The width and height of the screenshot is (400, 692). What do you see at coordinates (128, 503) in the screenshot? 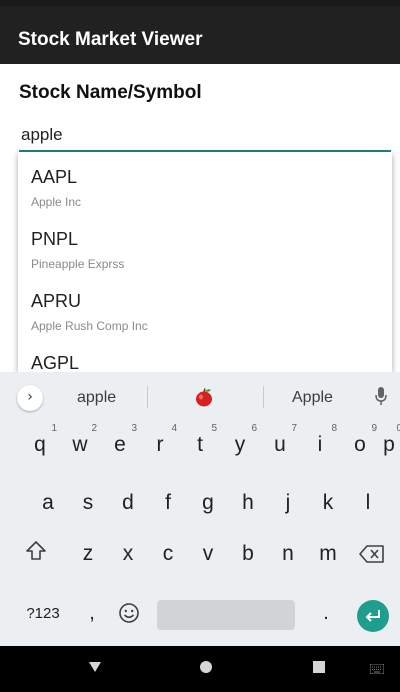
I see `key-d: d` at bounding box center [128, 503].